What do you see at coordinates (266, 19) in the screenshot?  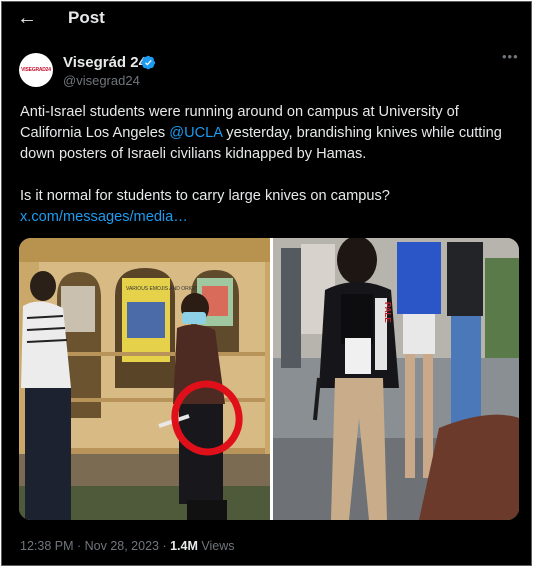 I see `top-bar: ← Post` at bounding box center [266, 19].